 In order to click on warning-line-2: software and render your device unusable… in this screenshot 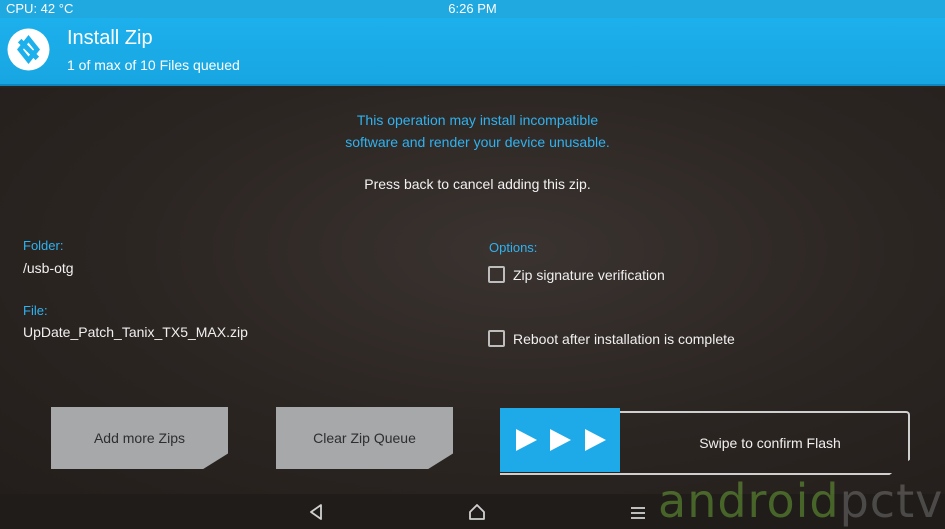, I will do `click(477, 142)`.